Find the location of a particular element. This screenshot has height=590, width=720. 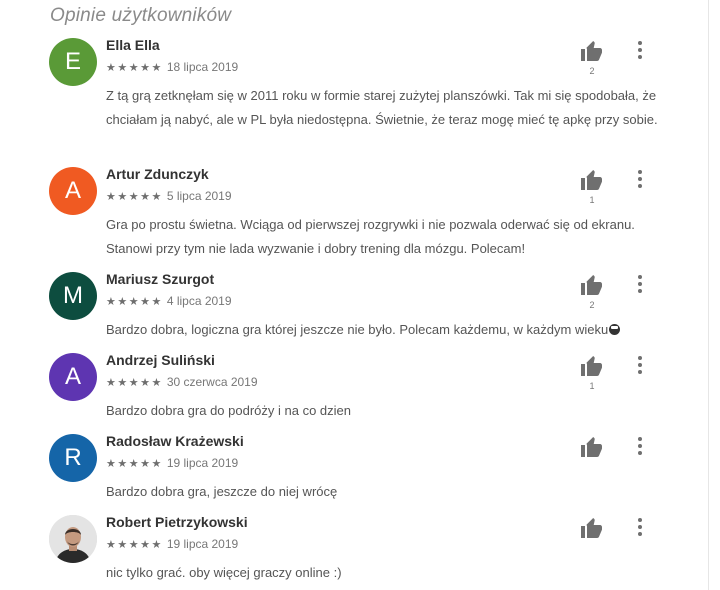

reviewer-name: Radosław Krażewski is located at coordinates (175, 441).